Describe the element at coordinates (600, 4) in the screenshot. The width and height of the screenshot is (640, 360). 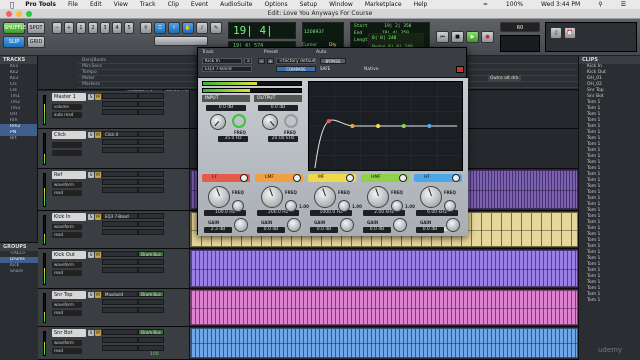
I see `search-icon: ⚲` at that location.